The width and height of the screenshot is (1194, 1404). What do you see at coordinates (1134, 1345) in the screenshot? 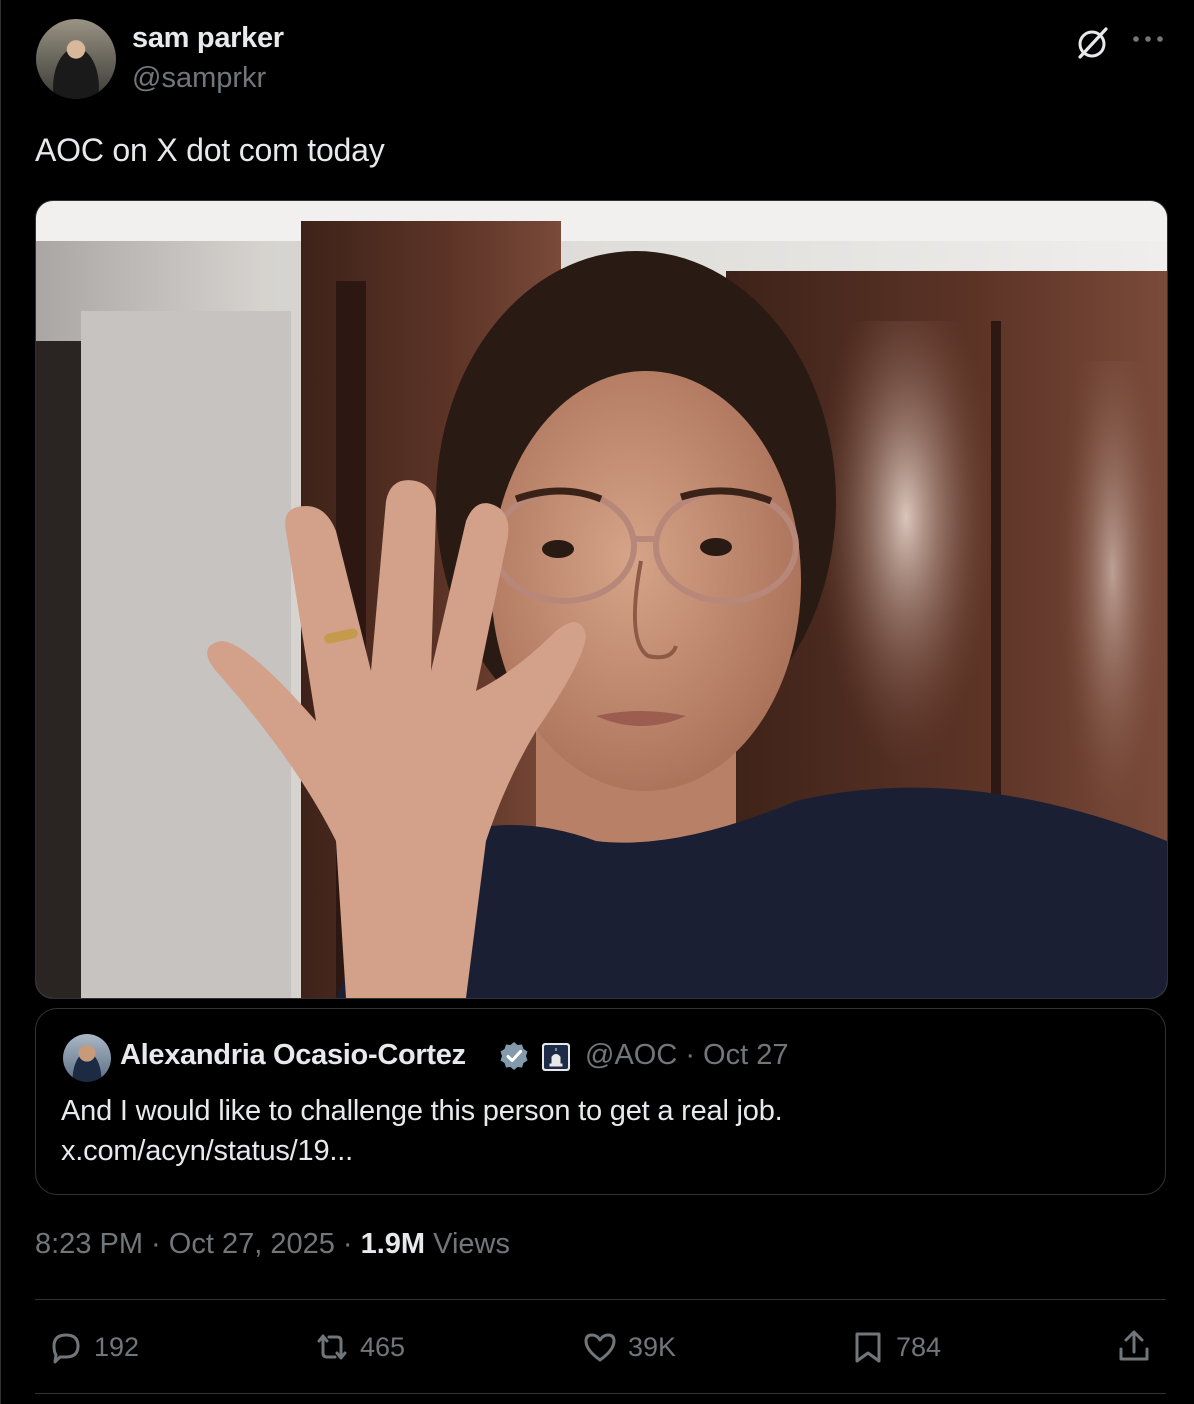
I see `share-icon` at bounding box center [1134, 1345].